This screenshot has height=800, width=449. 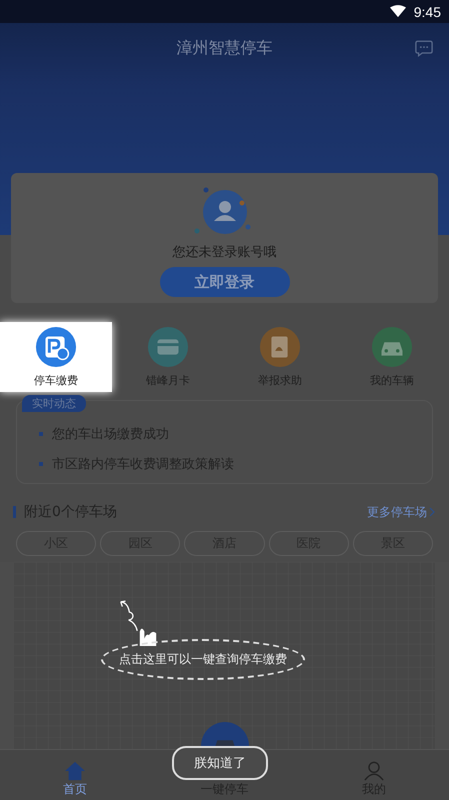 What do you see at coordinates (280, 347) in the screenshot?
I see `notepad-icon` at bounding box center [280, 347].